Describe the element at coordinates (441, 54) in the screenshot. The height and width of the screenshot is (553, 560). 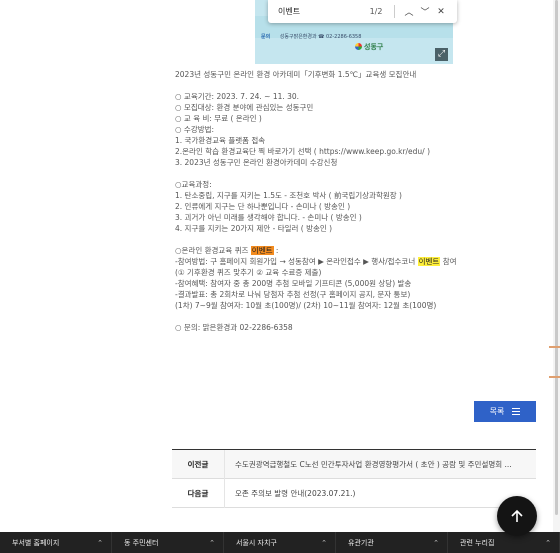
I see `expand-icon: ⤢` at that location.